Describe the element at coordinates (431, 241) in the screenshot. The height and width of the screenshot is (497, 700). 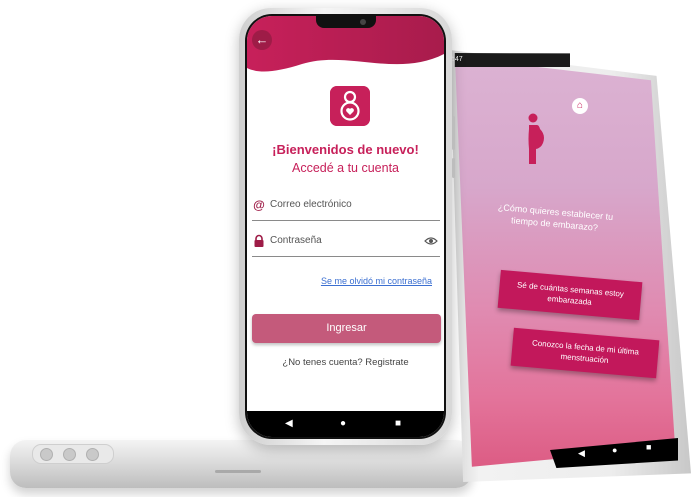
I see `eye-icon` at that location.